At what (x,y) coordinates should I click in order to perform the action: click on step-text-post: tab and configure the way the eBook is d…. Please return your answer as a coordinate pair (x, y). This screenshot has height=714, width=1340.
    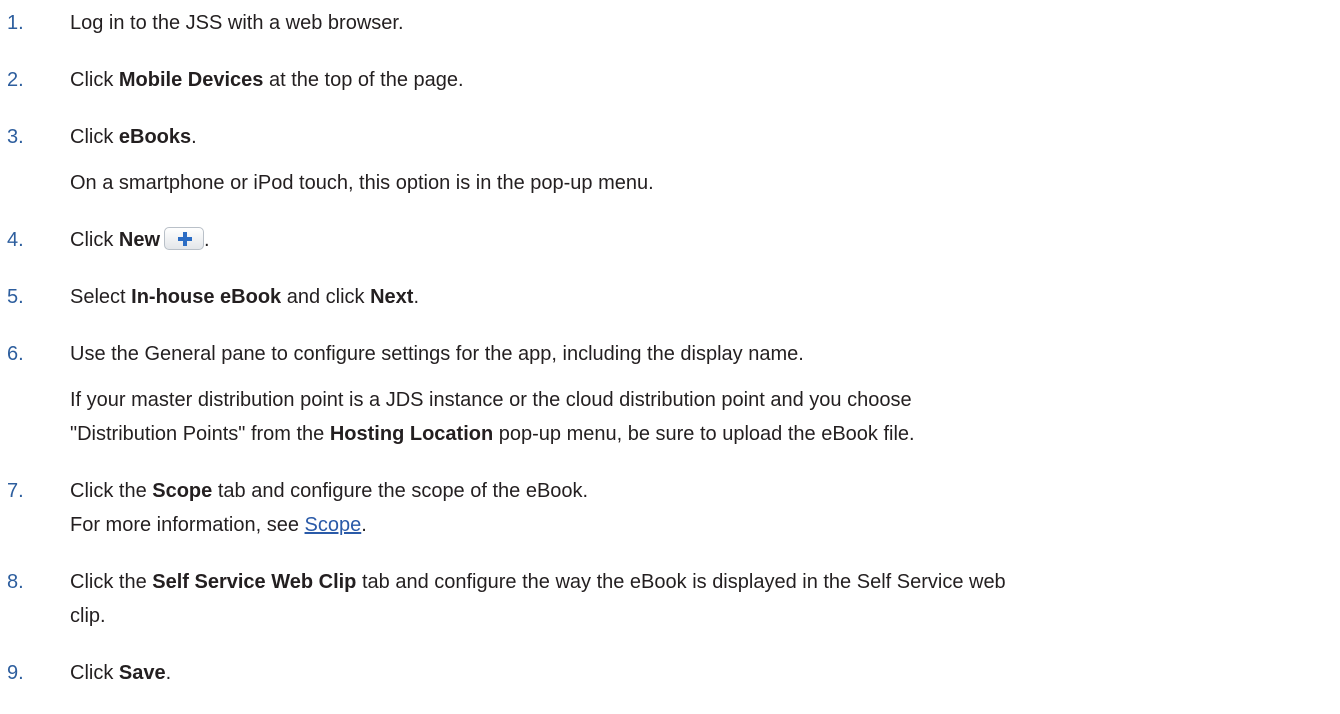
    Looking at the image, I should click on (681, 582).